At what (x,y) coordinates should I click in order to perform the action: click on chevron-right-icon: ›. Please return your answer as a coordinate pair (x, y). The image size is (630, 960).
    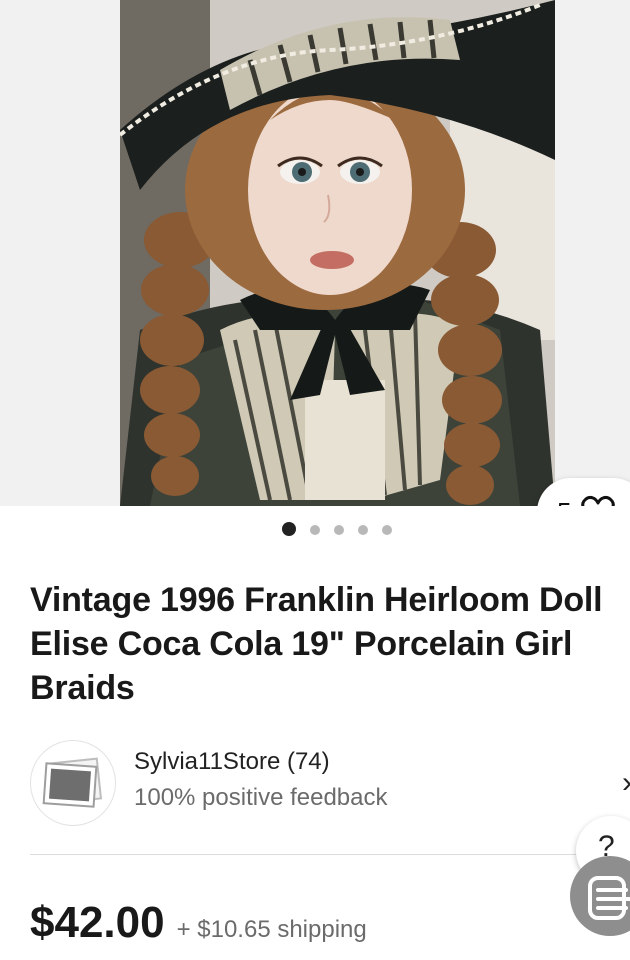
    Looking at the image, I should click on (626, 783).